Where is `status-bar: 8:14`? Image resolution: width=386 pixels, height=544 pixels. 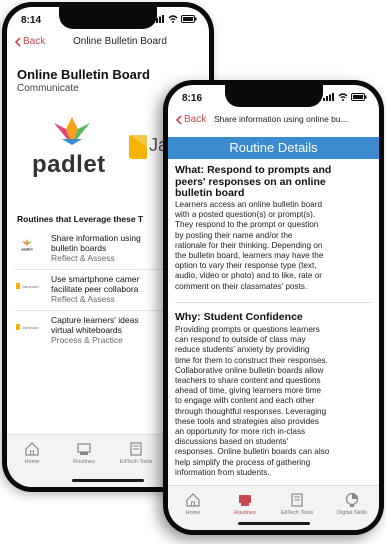
status-bar: 8:14 is located at coordinates (109, 22).